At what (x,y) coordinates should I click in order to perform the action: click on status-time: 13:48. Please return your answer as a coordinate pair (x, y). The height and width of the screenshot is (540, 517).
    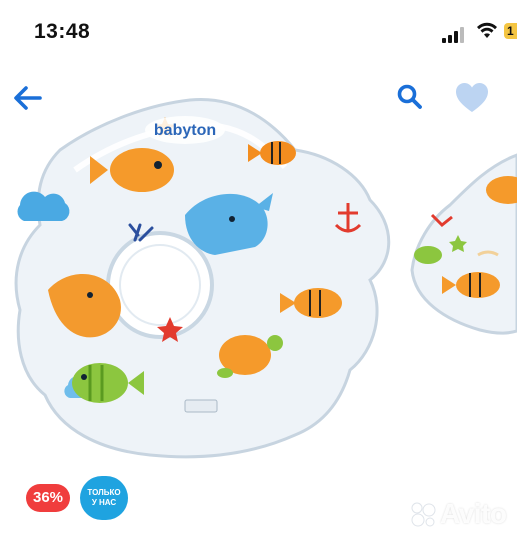
    Looking at the image, I should click on (62, 31).